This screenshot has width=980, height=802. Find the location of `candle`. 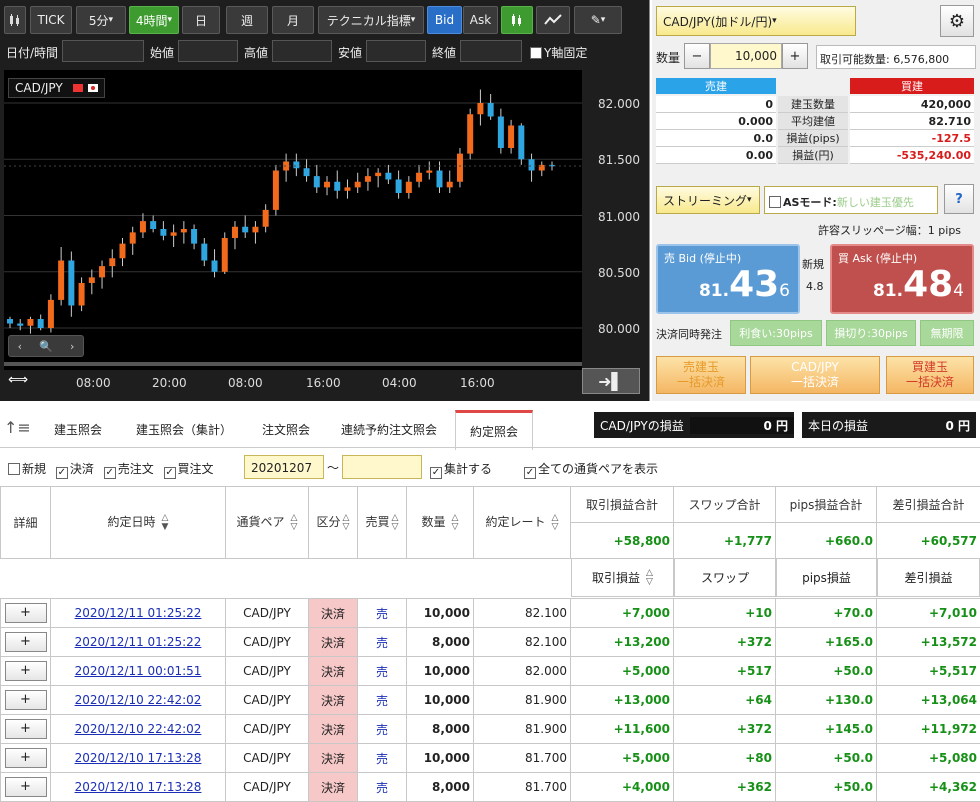

candle is located at coordinates (133, 241).